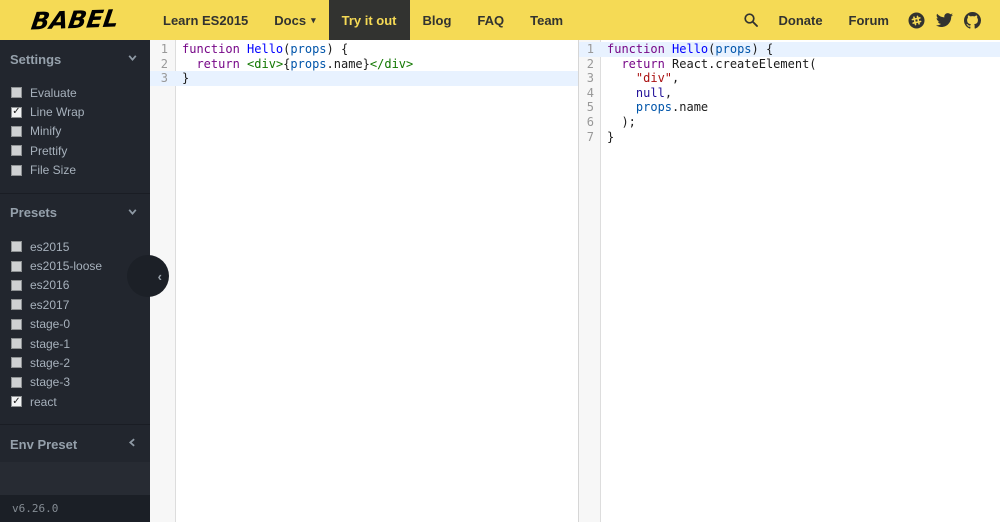 This screenshot has width=1000, height=522. Describe the element at coordinates (75, 170) in the screenshot. I see `option-file-size: File Size` at that location.